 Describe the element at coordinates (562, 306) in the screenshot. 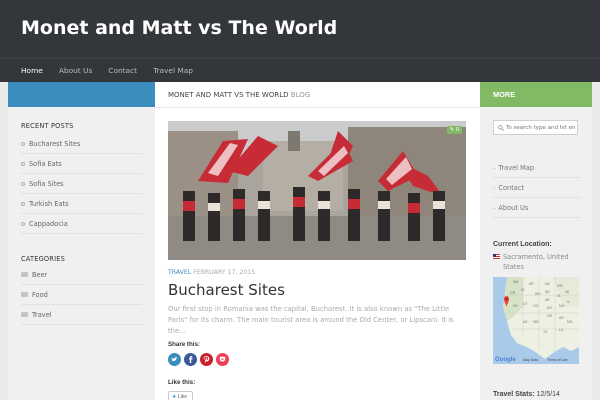

I see `svg-text: MO` at that location.